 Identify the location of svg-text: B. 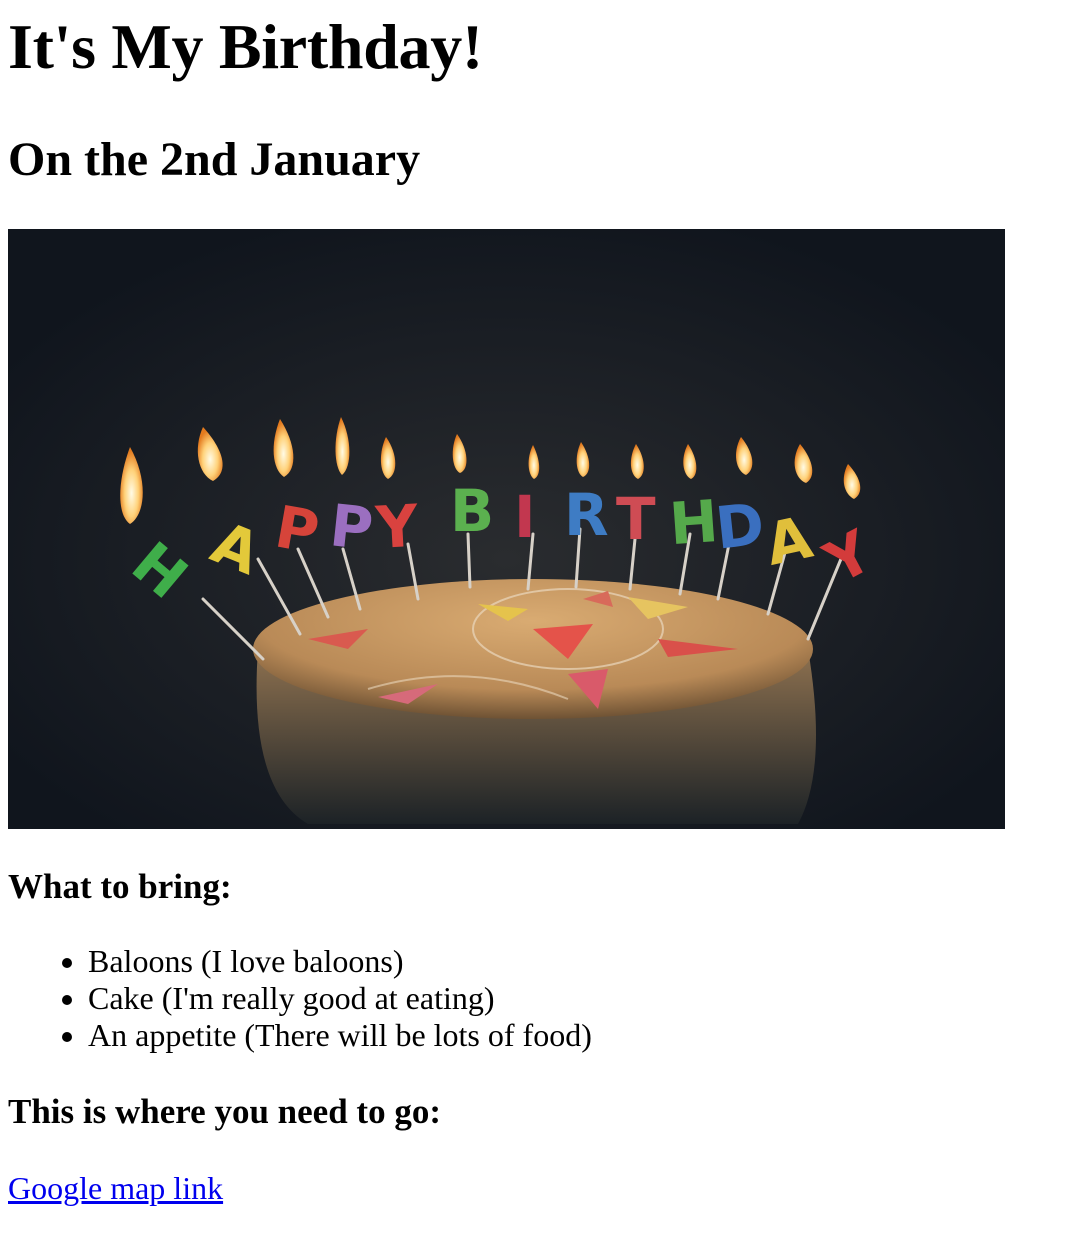
(472, 511).